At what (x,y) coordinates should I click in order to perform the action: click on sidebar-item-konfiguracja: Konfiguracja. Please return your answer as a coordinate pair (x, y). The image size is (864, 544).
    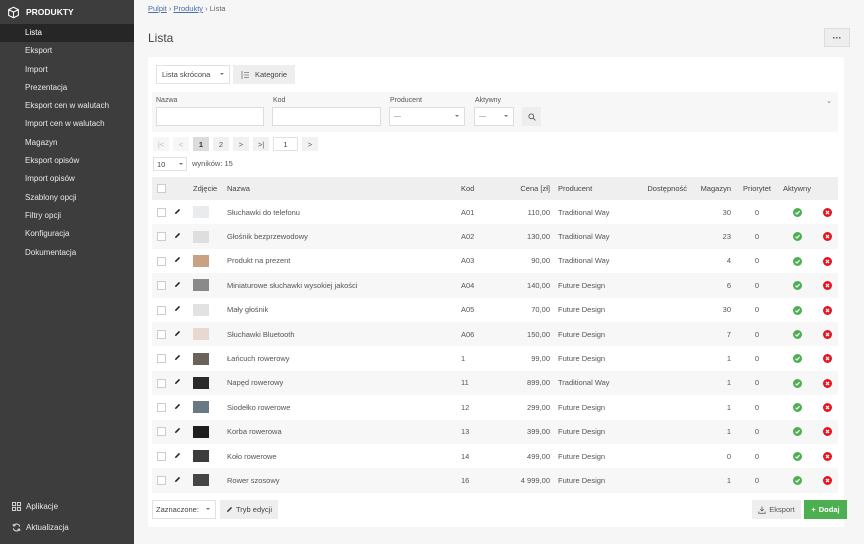
    Looking at the image, I should click on (67, 234).